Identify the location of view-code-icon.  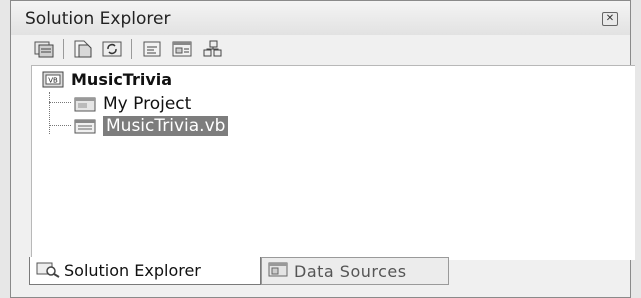
(152, 49).